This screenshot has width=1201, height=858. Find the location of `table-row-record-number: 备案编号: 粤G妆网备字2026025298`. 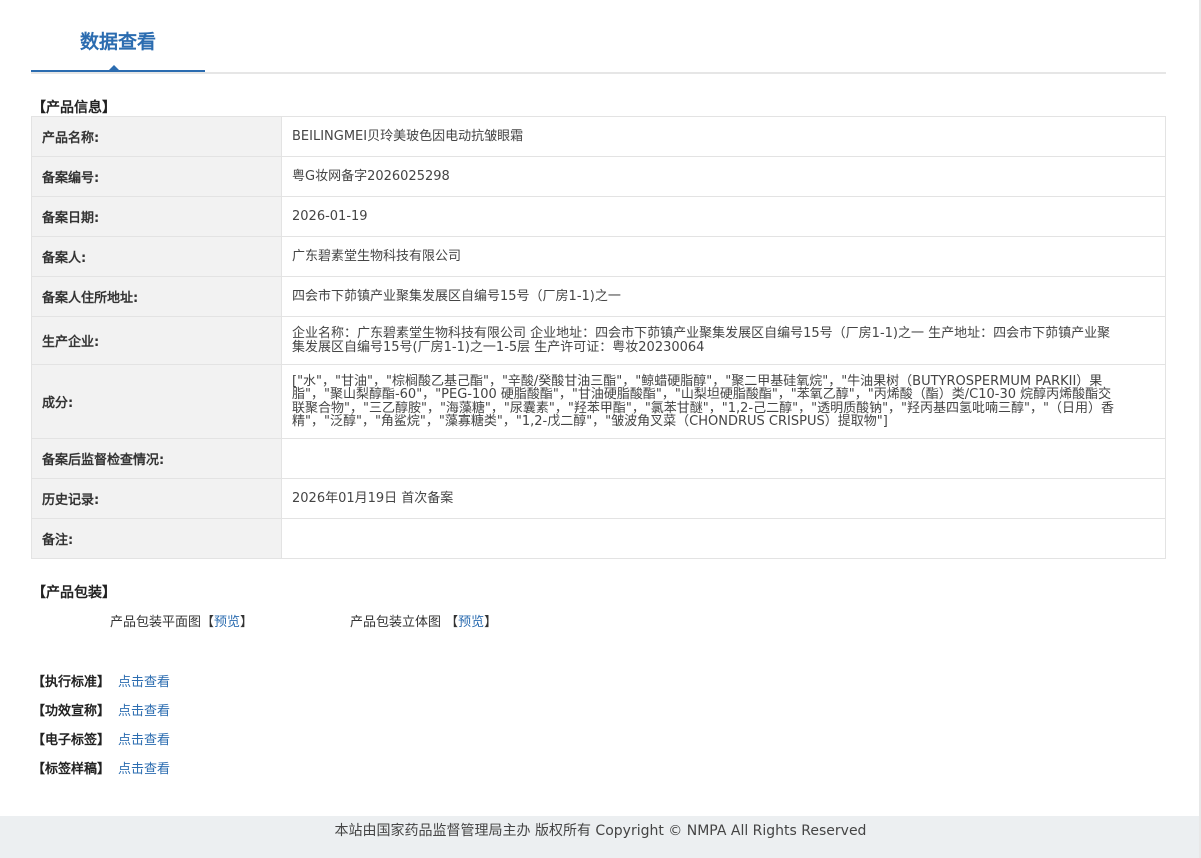

table-row-record-number: 备案编号: 粤G妆网备字2026025298 is located at coordinates (598, 176).